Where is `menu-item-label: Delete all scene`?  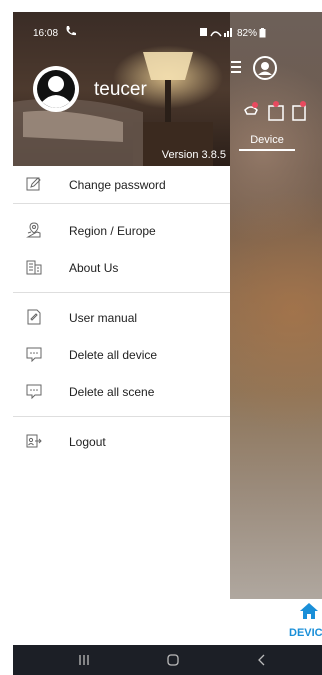
menu-item-label: Delete all scene is located at coordinates (112, 391).